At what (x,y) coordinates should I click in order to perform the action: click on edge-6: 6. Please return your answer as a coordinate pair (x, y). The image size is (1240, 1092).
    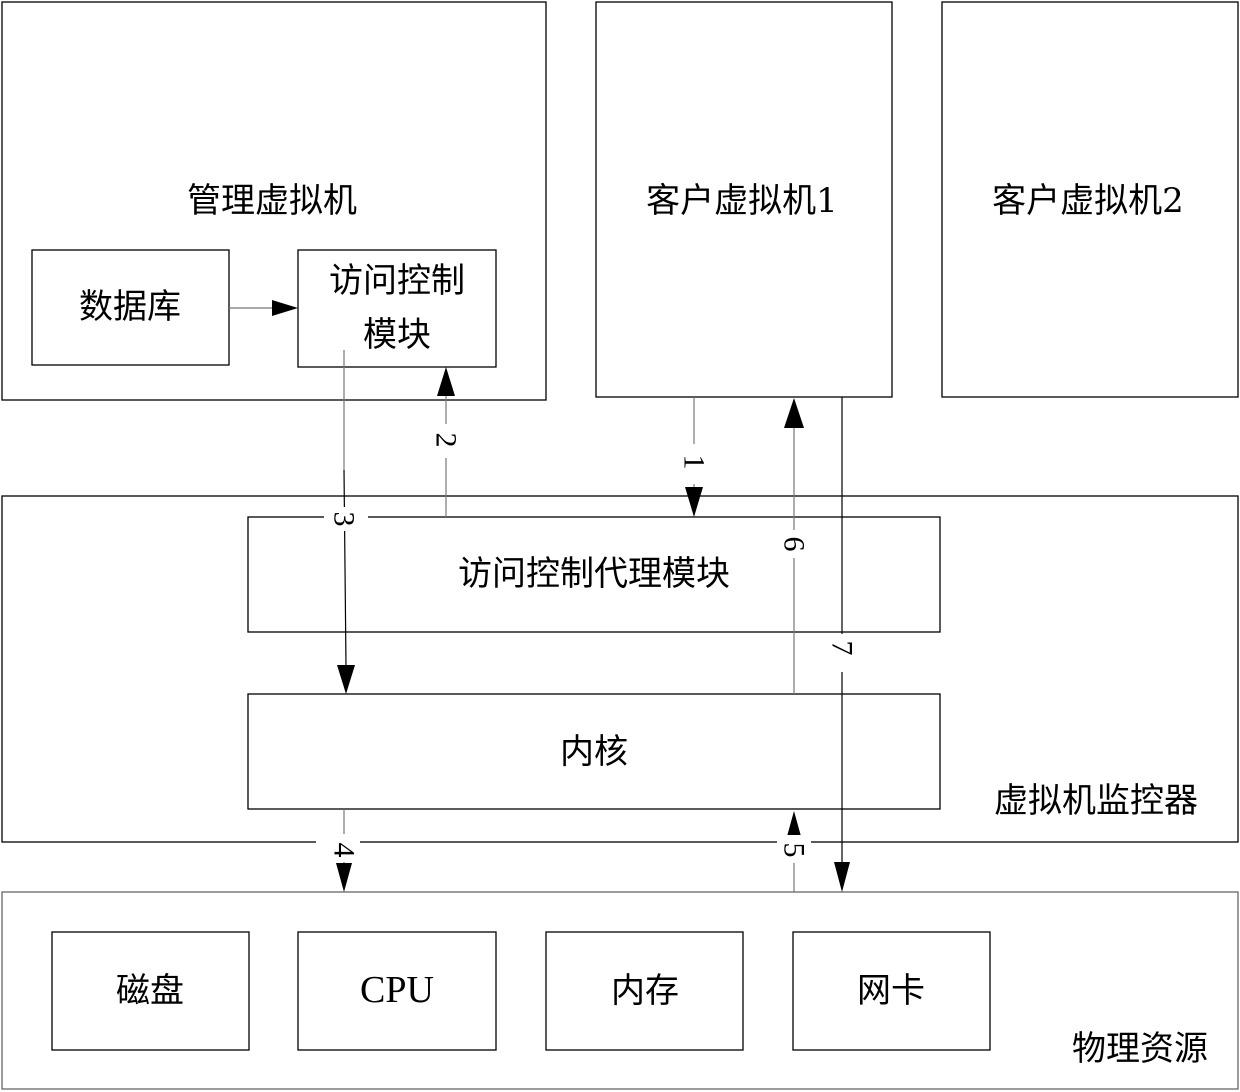
    Looking at the image, I should click on (795, 546).